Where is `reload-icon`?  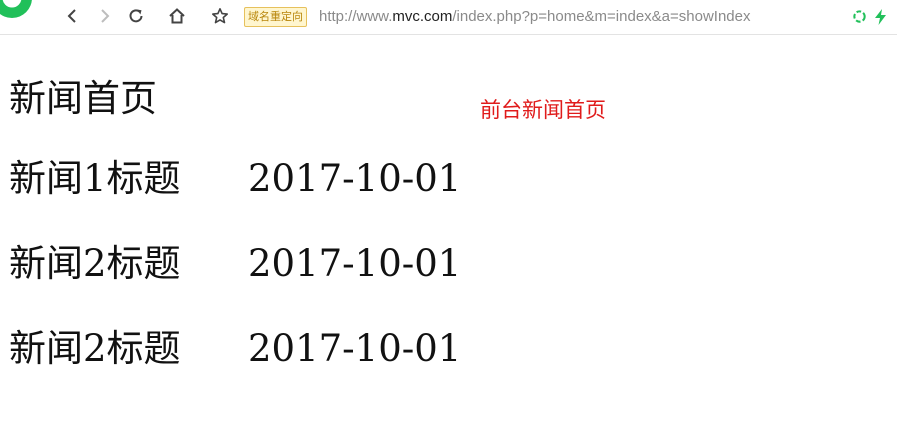 reload-icon is located at coordinates (136, 16).